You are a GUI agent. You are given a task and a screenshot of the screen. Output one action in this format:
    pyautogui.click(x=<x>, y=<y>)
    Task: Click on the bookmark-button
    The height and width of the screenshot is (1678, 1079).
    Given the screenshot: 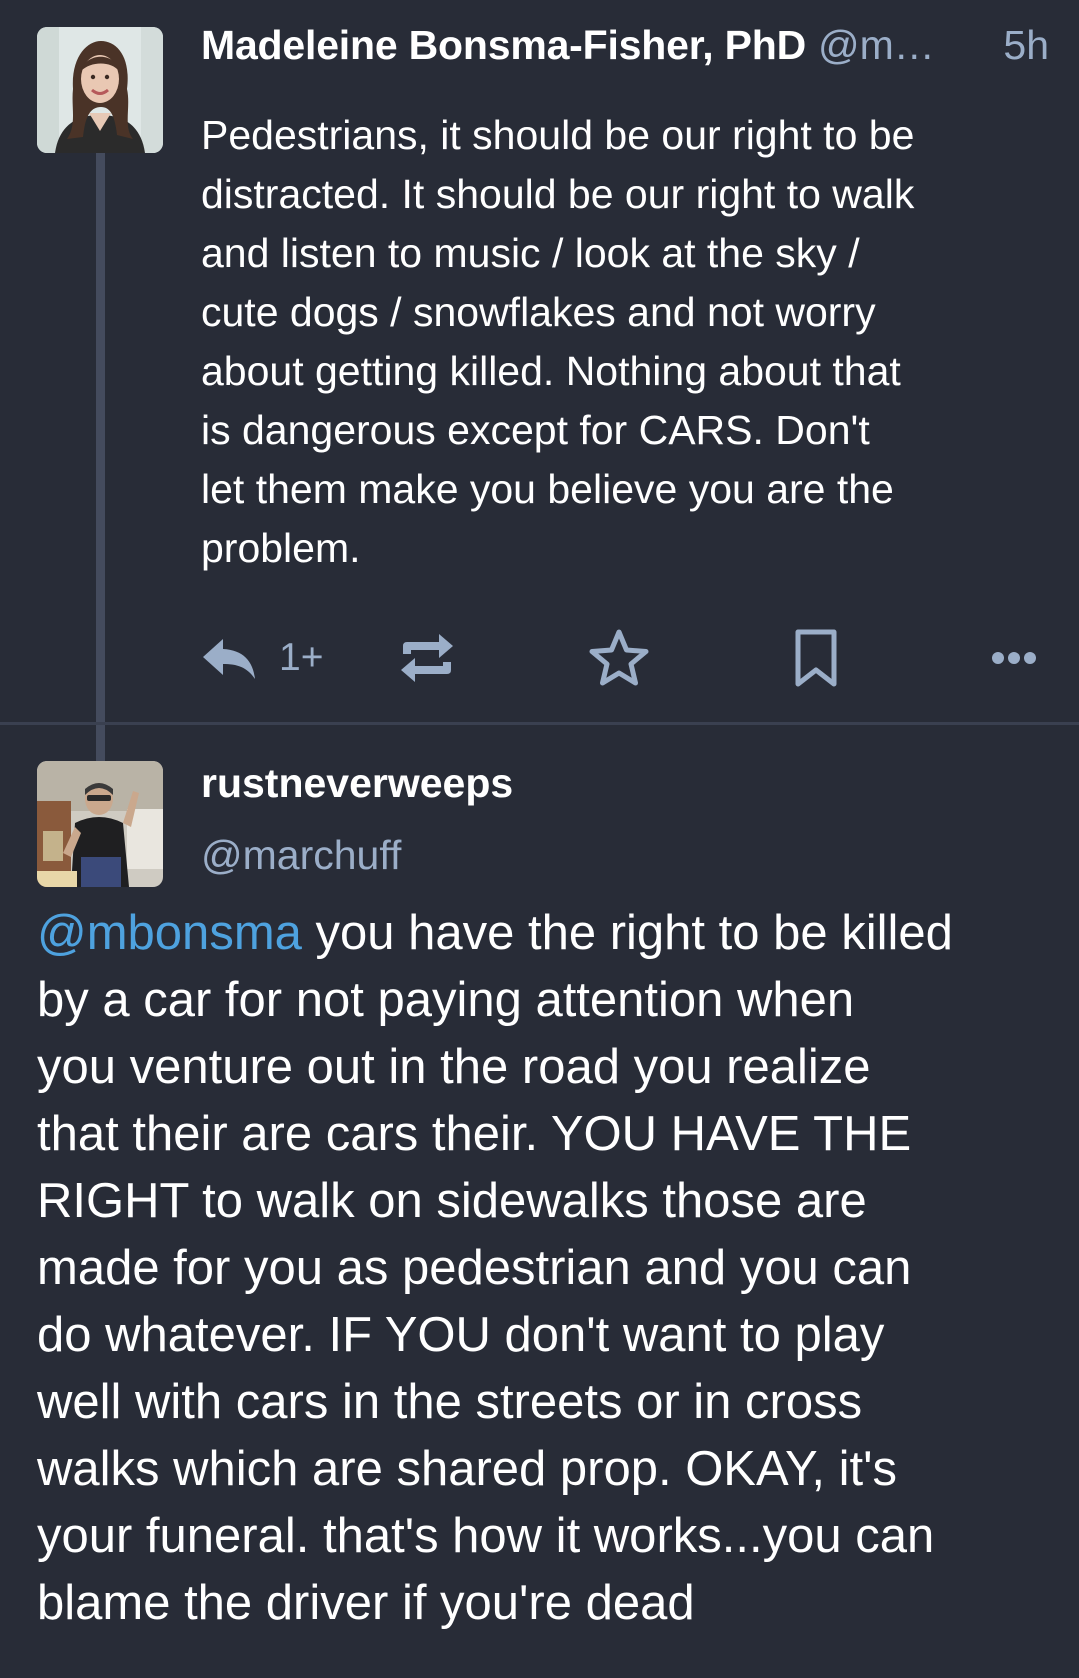 What is the action you would take?
    pyautogui.click(x=816, y=658)
    